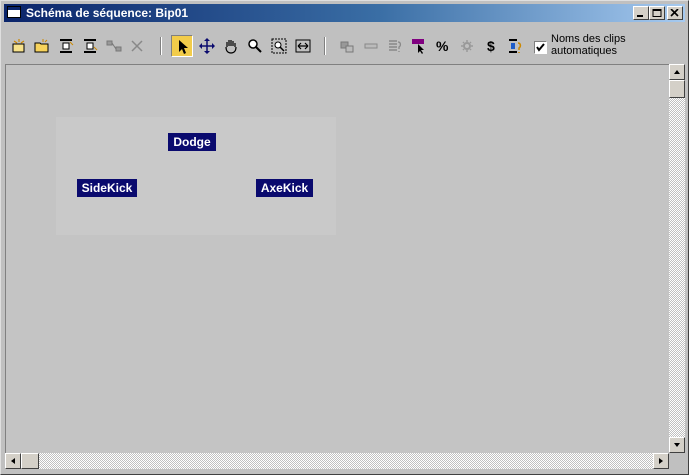 This screenshot has width=689, height=475. What do you see at coordinates (677, 258) in the screenshot?
I see `vertical-scrollbar` at bounding box center [677, 258].